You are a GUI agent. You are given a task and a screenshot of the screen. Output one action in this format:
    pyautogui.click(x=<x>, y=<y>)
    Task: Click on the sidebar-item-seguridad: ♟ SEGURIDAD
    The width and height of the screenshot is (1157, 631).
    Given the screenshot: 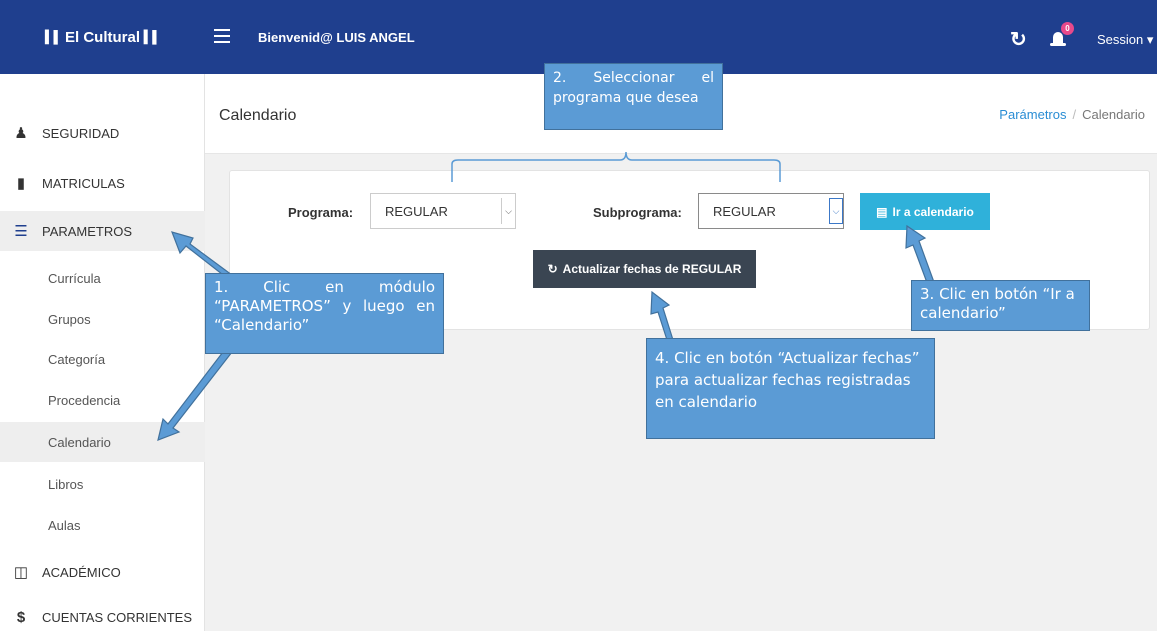 What is the action you would take?
    pyautogui.click(x=102, y=133)
    